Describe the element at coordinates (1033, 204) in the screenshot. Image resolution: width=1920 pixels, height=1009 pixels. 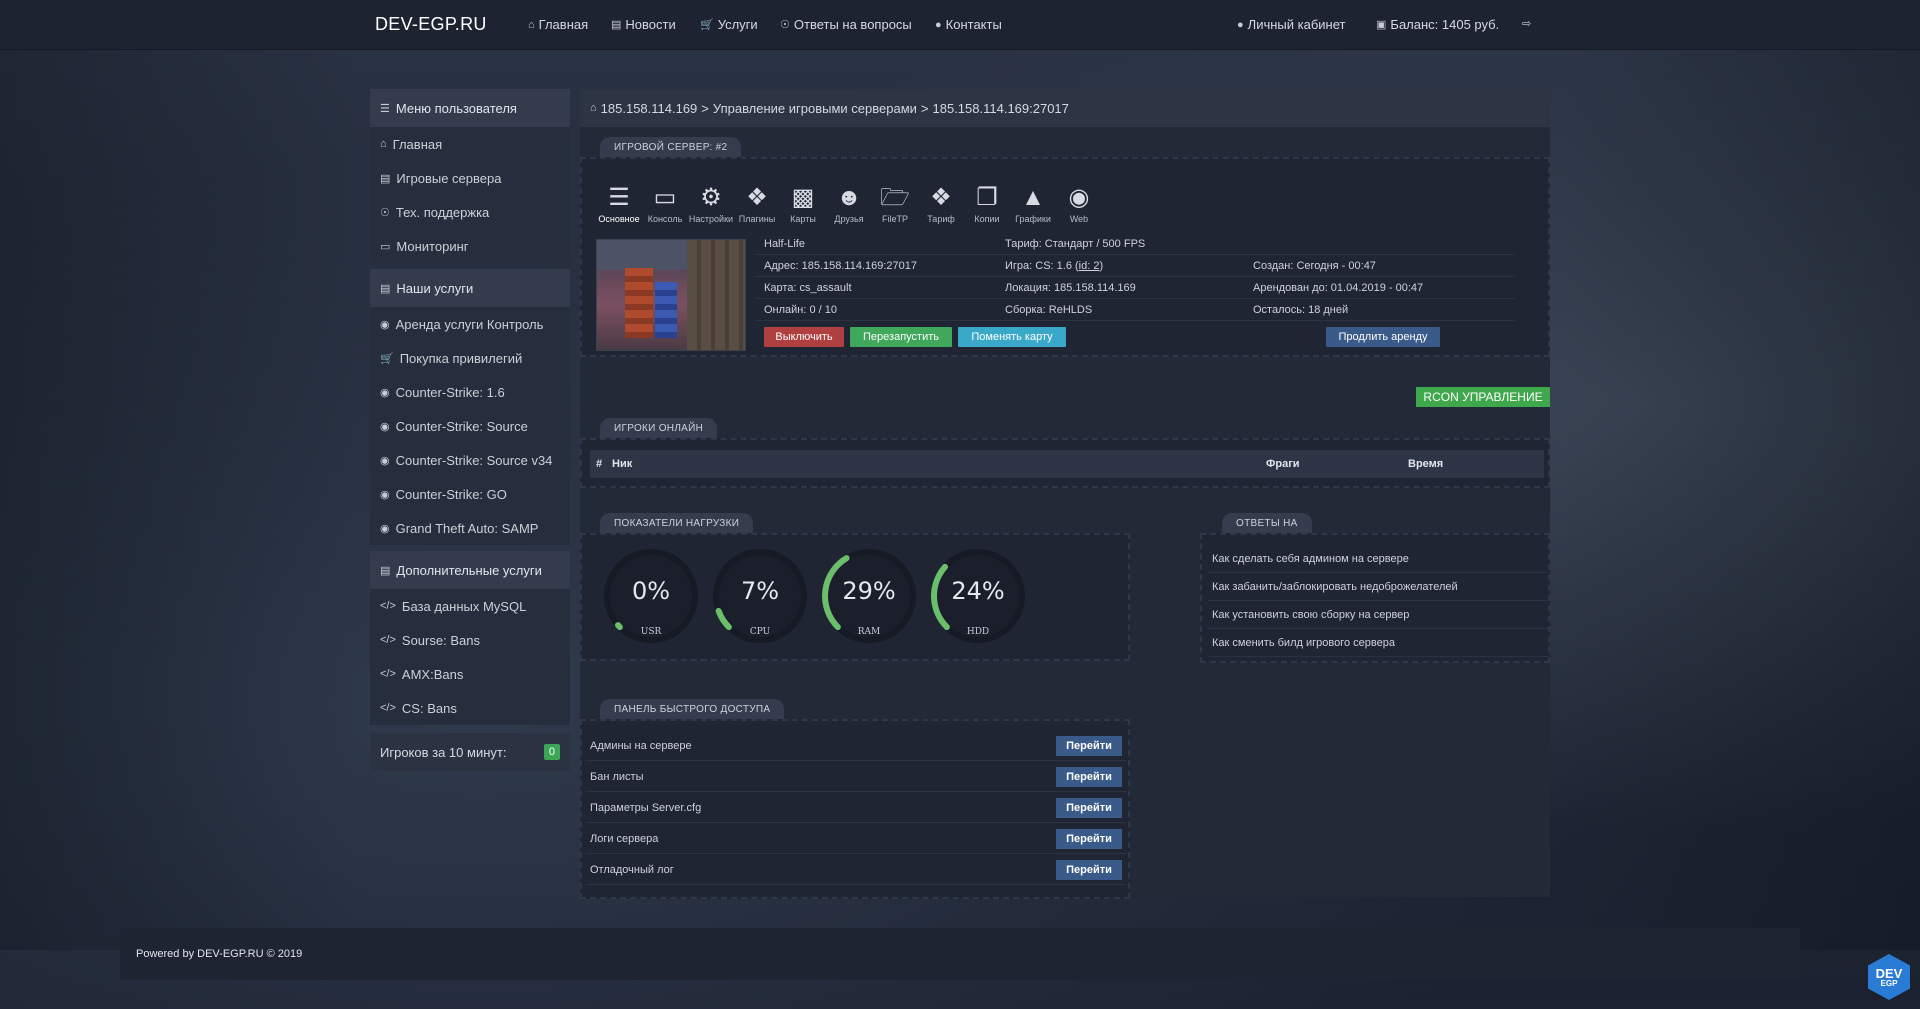
I see `tool-graphs: ▲ Графики` at that location.